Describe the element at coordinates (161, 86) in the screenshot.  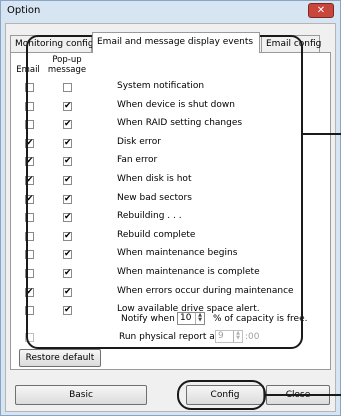
I see `event-label: System notification` at that location.